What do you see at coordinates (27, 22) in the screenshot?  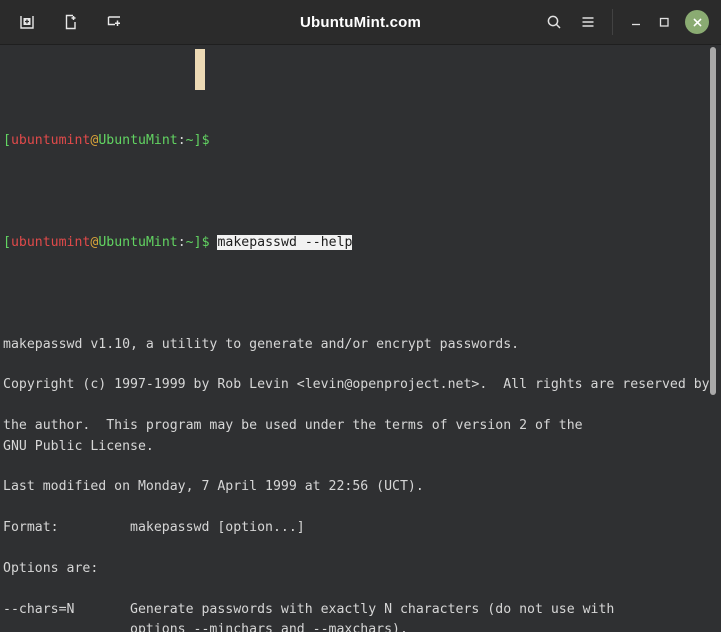 I see `new-tab-icon` at bounding box center [27, 22].